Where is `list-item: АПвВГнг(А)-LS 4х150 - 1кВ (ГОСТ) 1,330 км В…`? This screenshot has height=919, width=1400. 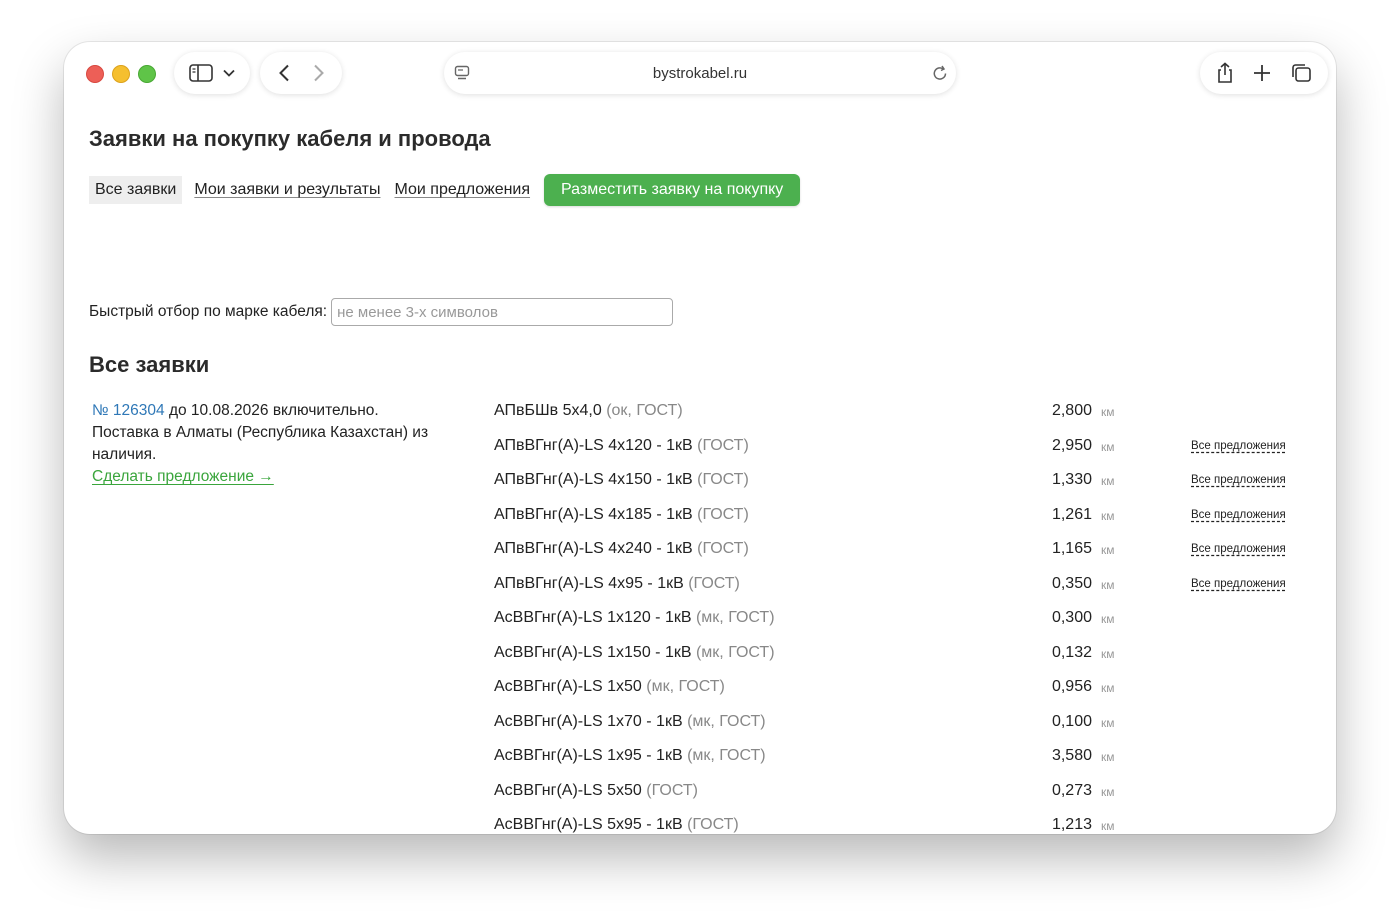
list-item: АПвВГнг(А)-LS 4х150 - 1кВ (ГОСТ) 1,330 км В… is located at coordinates (894, 484).